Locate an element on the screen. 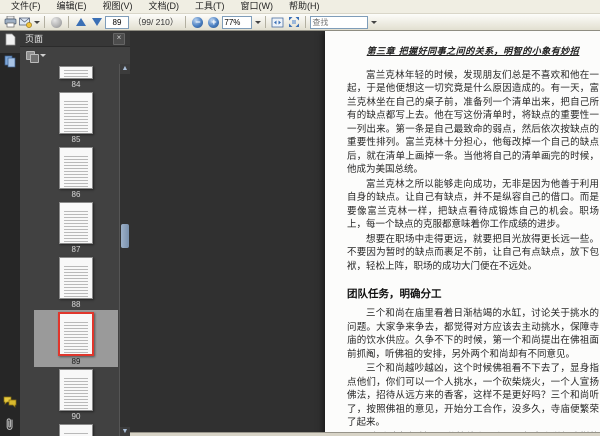  fit-page-icon is located at coordinates (294, 22).